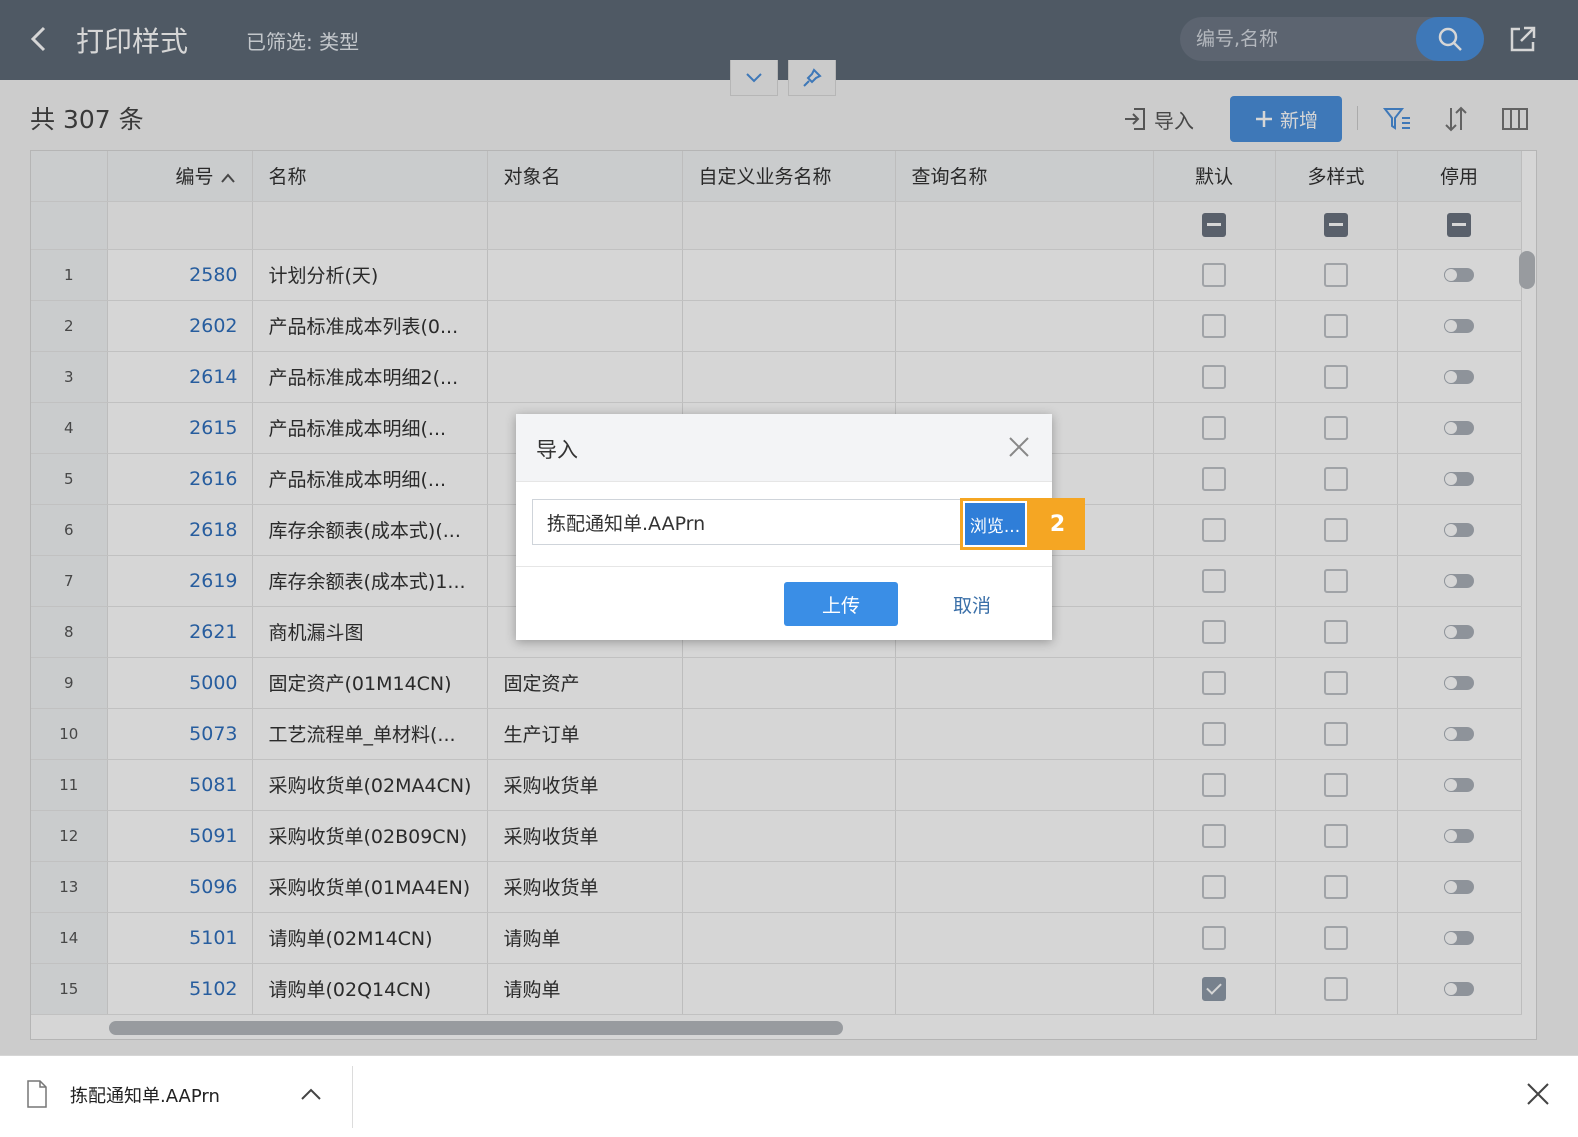  Describe the element at coordinates (37, 1094) in the screenshot. I see `file-icon` at that location.